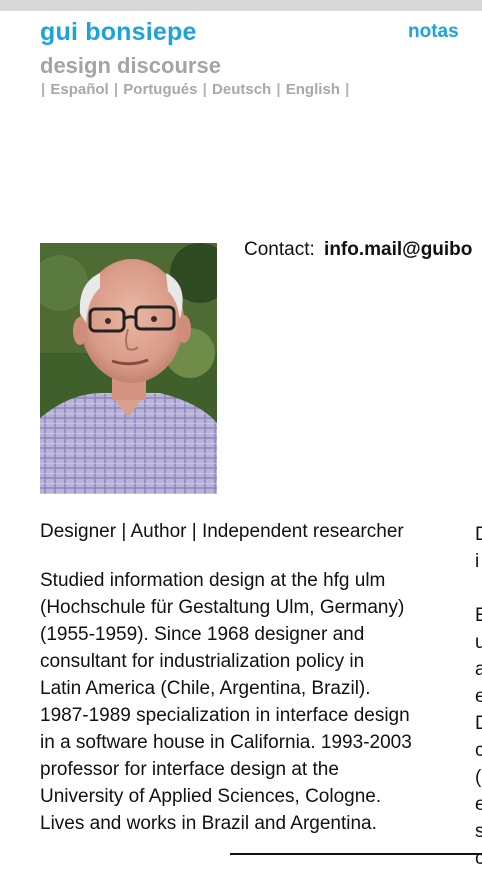  I want to click on bio-line: professor for interface design at the, so click(189, 769).